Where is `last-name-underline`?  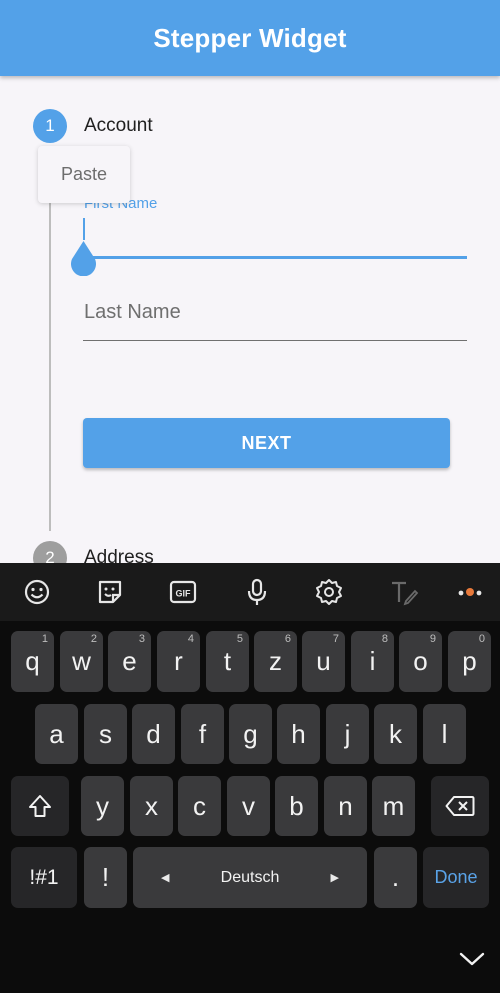
last-name-underline is located at coordinates (275, 340).